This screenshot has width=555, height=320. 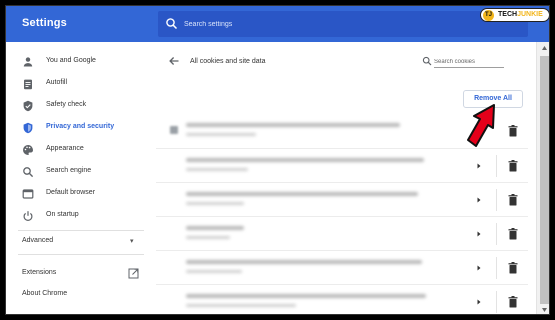 I want to click on scroll-up-arrow-icon, so click(x=544, y=48).